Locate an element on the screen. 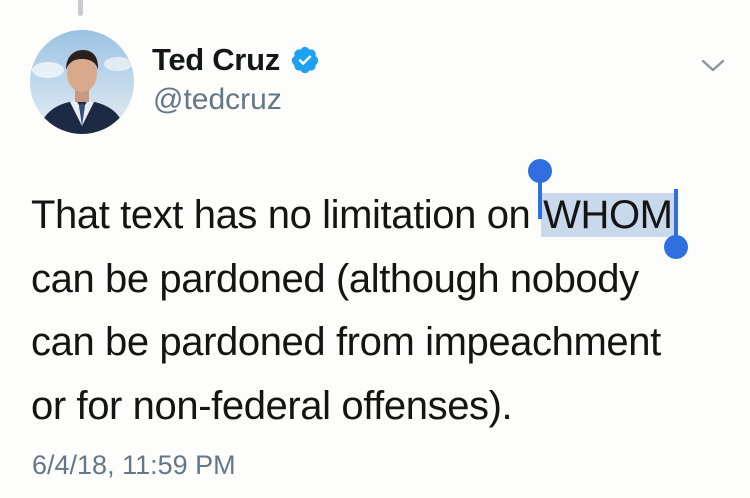  selected-word: WHOM is located at coordinates (608, 215).